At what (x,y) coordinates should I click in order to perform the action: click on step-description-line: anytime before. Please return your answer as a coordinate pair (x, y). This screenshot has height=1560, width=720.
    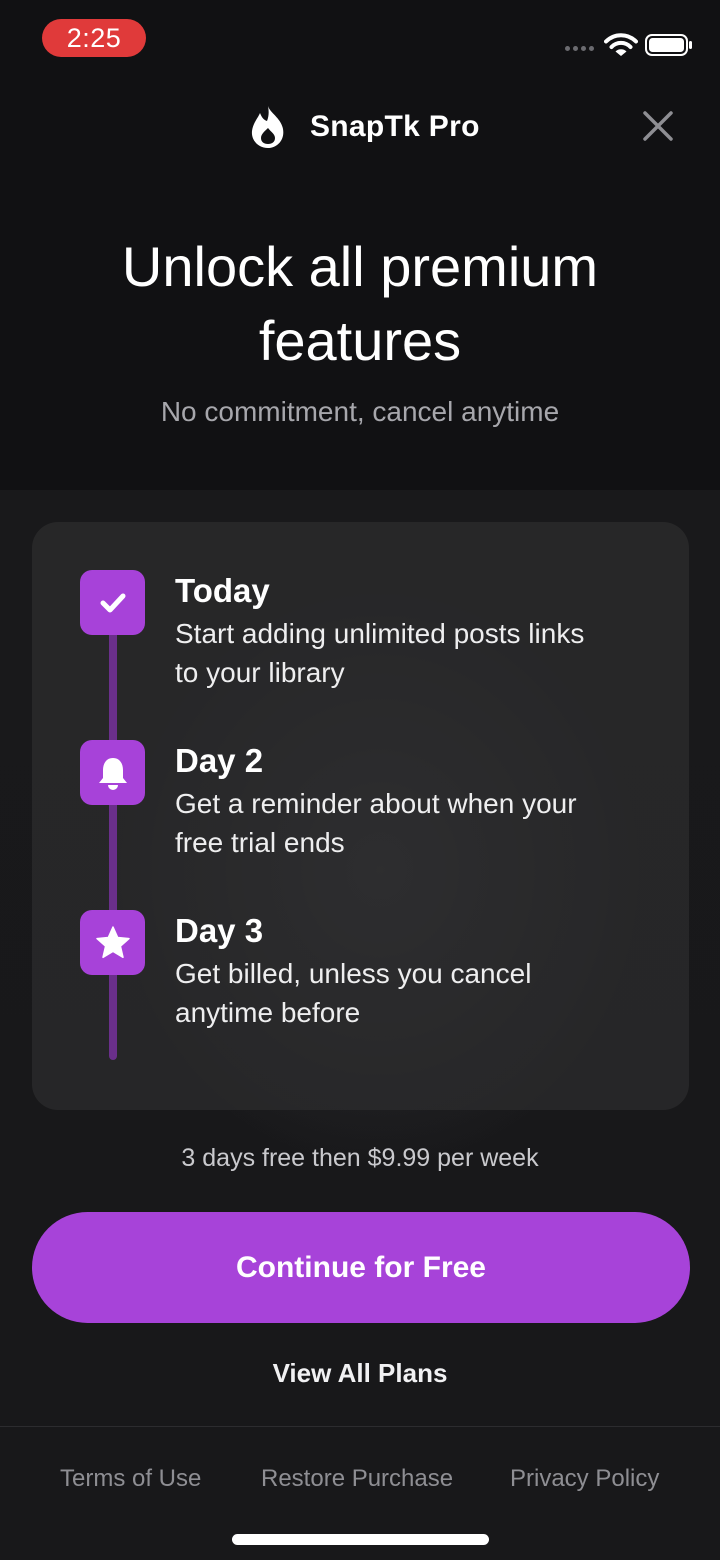
    Looking at the image, I should click on (268, 1012).